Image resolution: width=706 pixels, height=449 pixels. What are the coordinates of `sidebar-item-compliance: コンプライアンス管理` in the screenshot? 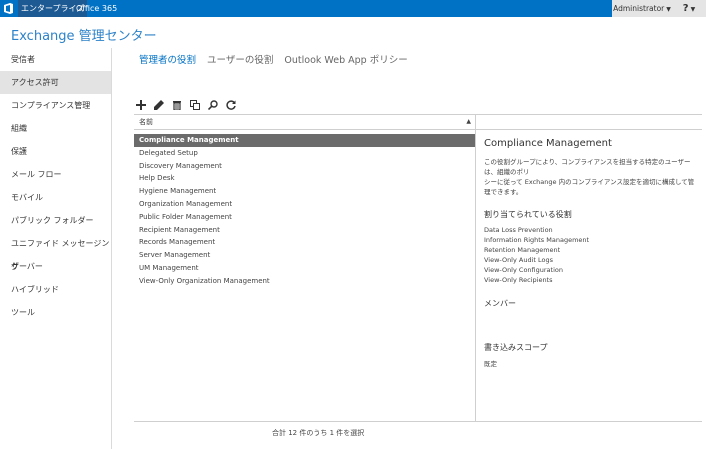 It's located at (55, 105).